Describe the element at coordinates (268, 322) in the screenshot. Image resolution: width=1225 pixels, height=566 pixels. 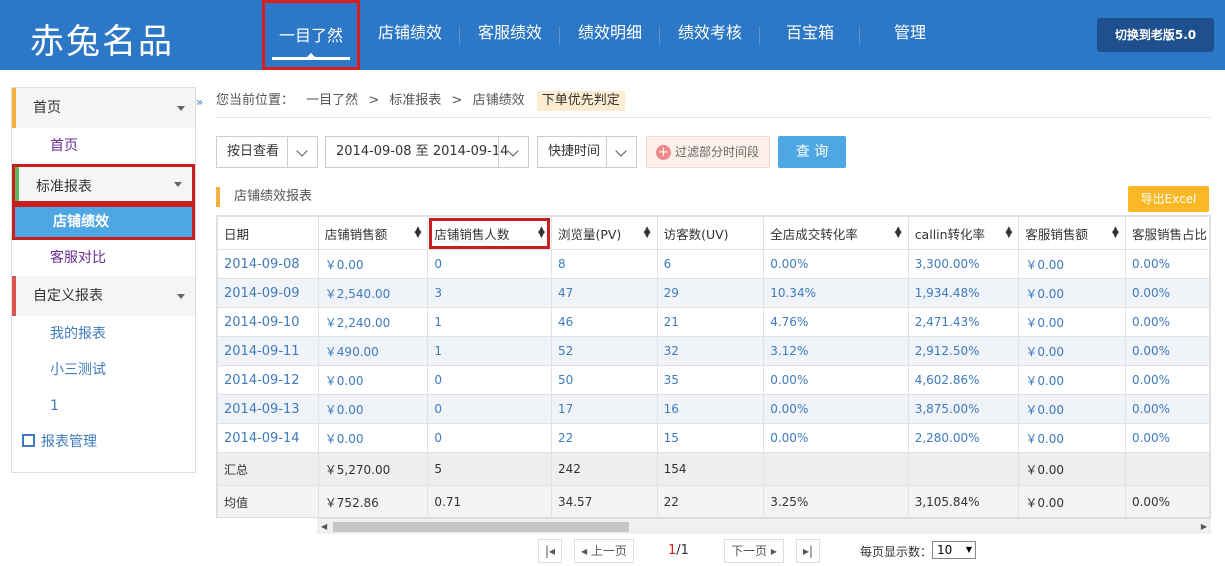
I see `date-cell: 2014-09-10` at that location.